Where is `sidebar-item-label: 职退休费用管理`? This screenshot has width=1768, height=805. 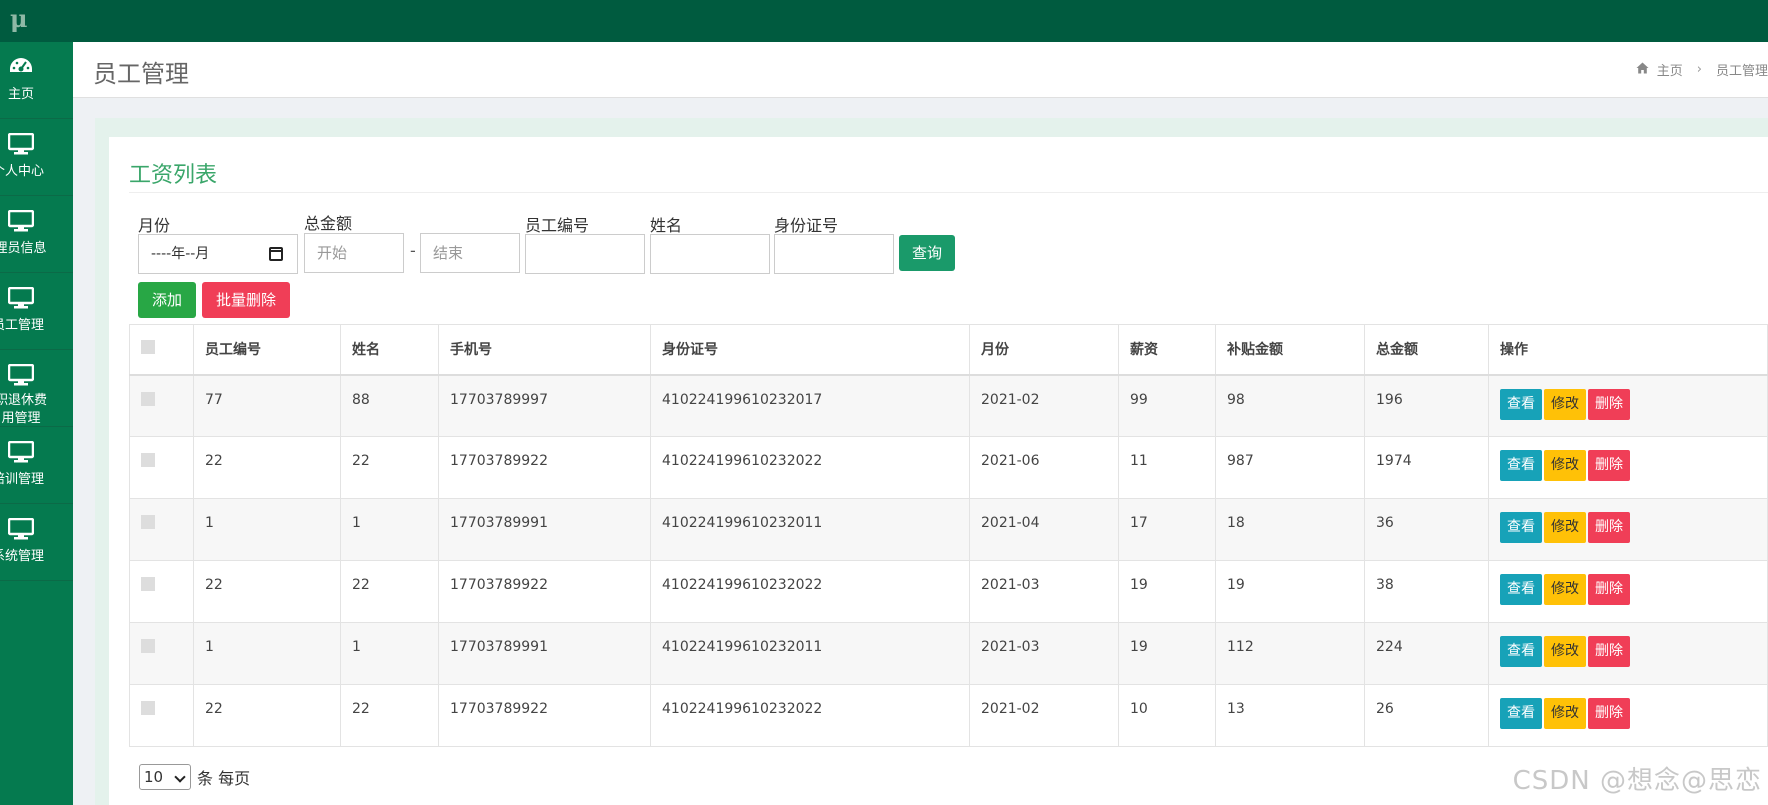
sidebar-item-label: 职退休费用管理 is located at coordinates (23, 409).